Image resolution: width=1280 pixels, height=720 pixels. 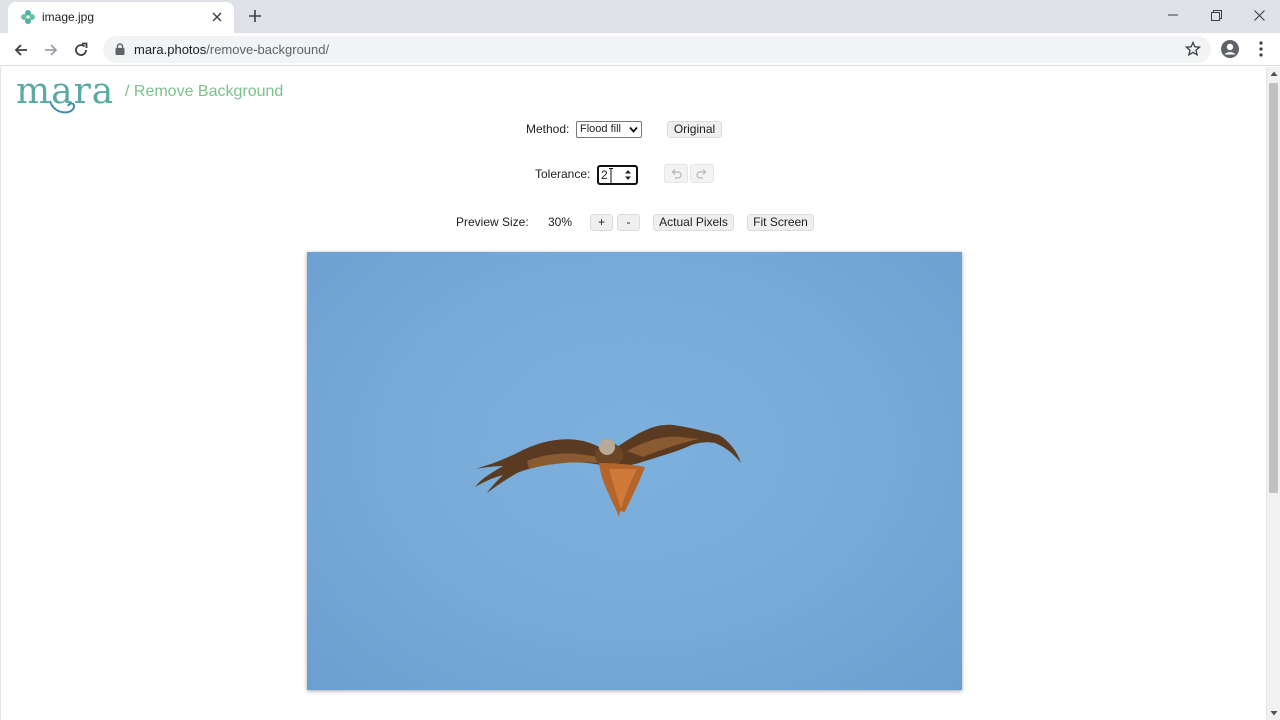 What do you see at coordinates (1193, 49) in the screenshot?
I see `star-icon` at bounding box center [1193, 49].